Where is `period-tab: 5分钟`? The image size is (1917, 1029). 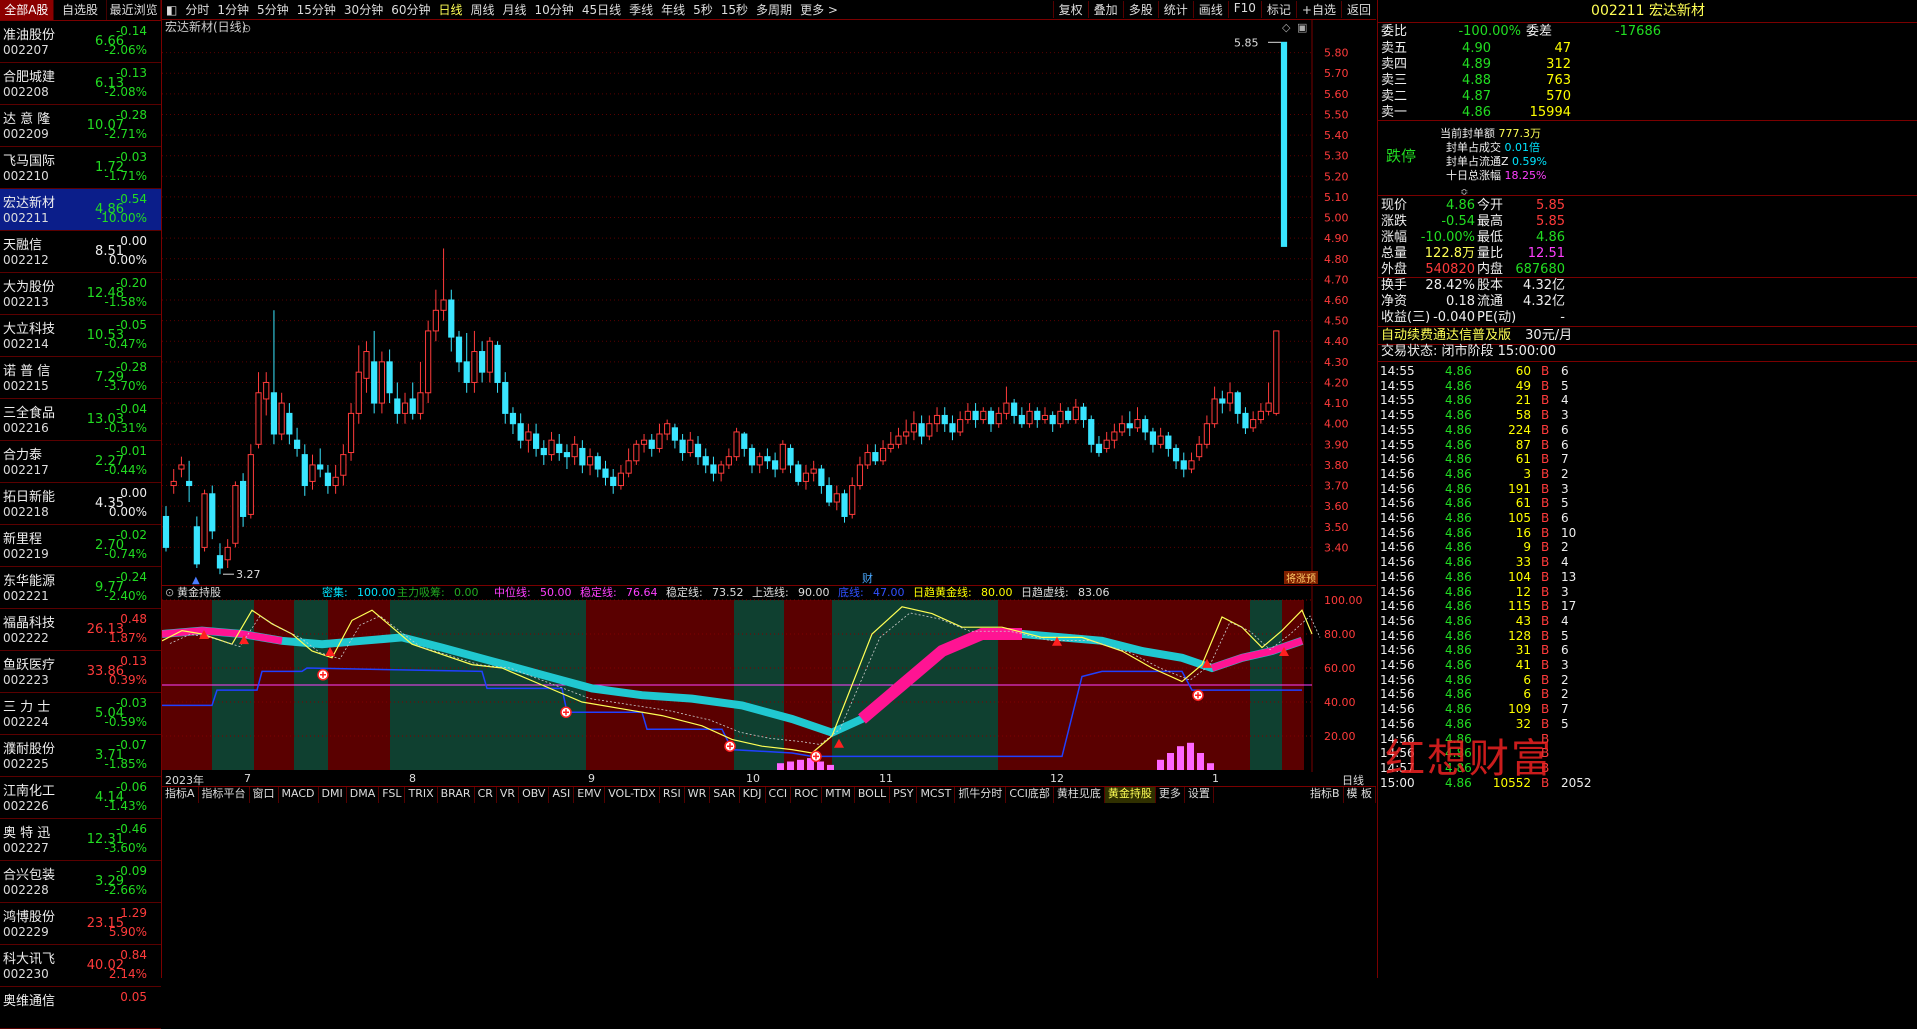 period-tab: 5分钟 is located at coordinates (273, 9).